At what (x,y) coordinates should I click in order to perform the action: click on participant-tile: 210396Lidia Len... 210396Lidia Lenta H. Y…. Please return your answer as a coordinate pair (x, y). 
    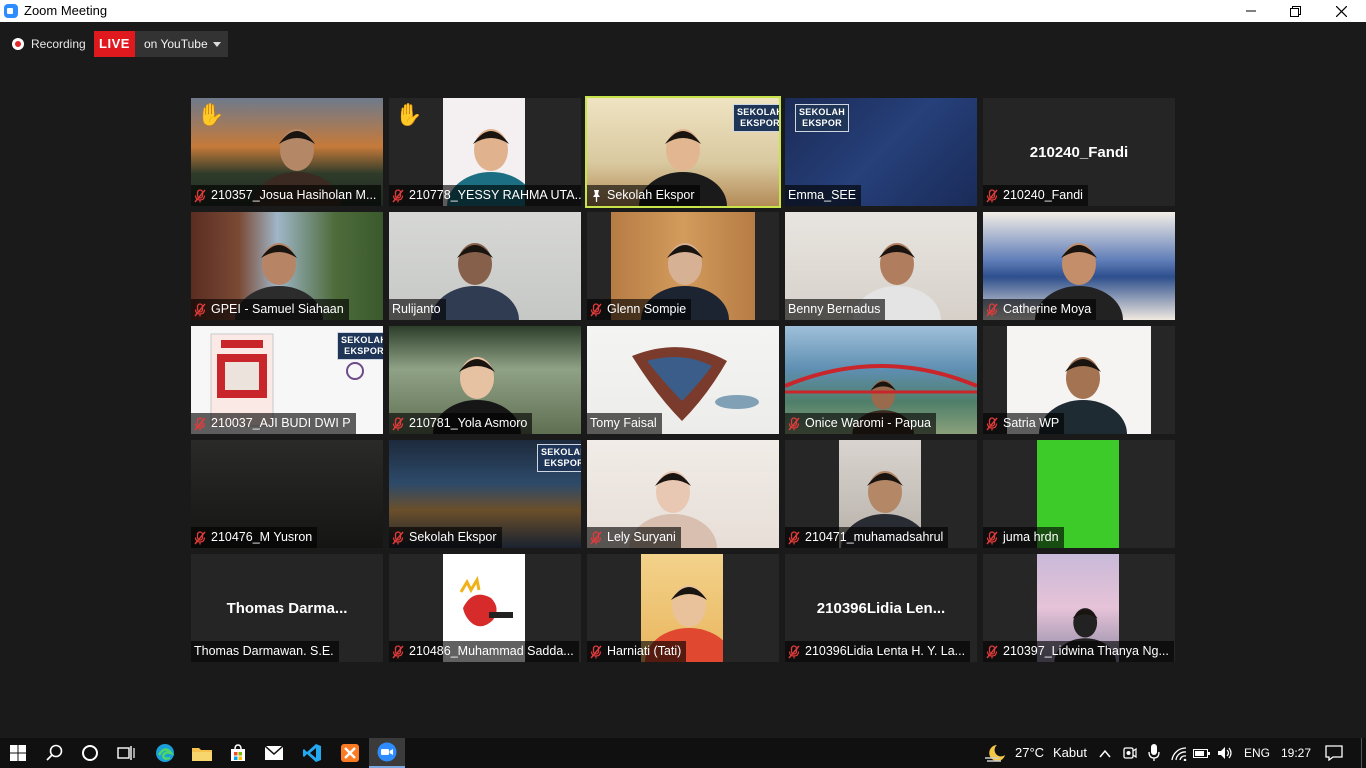
    Looking at the image, I should click on (881, 608).